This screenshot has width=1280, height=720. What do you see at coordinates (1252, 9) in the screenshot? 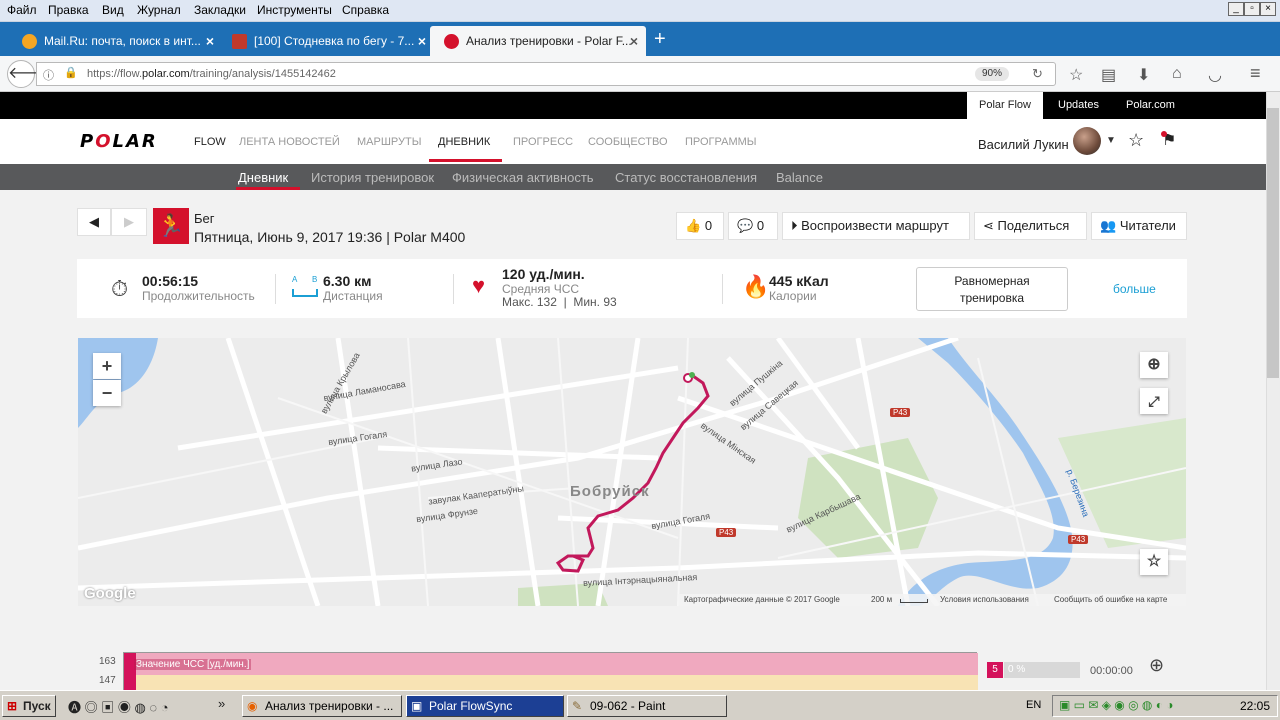
I see `restore-button: ▫` at bounding box center [1252, 9].